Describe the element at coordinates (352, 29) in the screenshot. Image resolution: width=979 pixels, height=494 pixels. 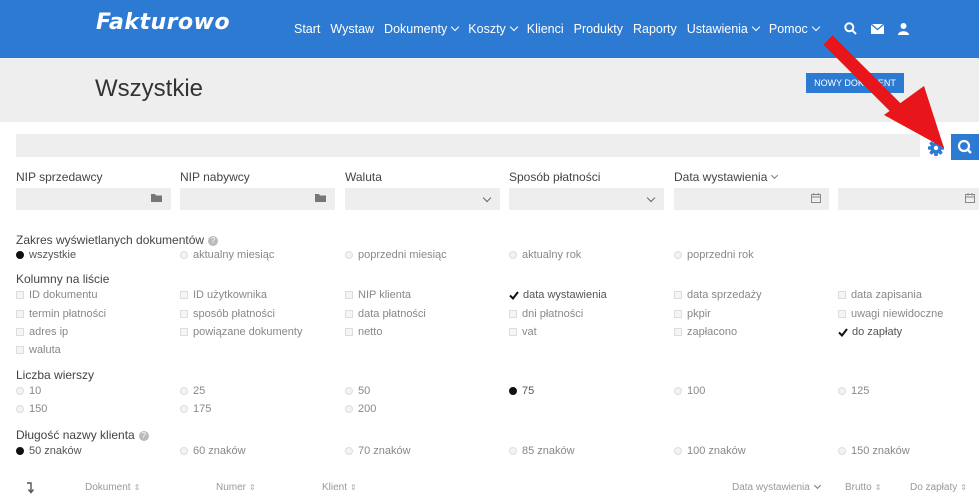
I see `nav-wystaw: Wystaw` at that location.